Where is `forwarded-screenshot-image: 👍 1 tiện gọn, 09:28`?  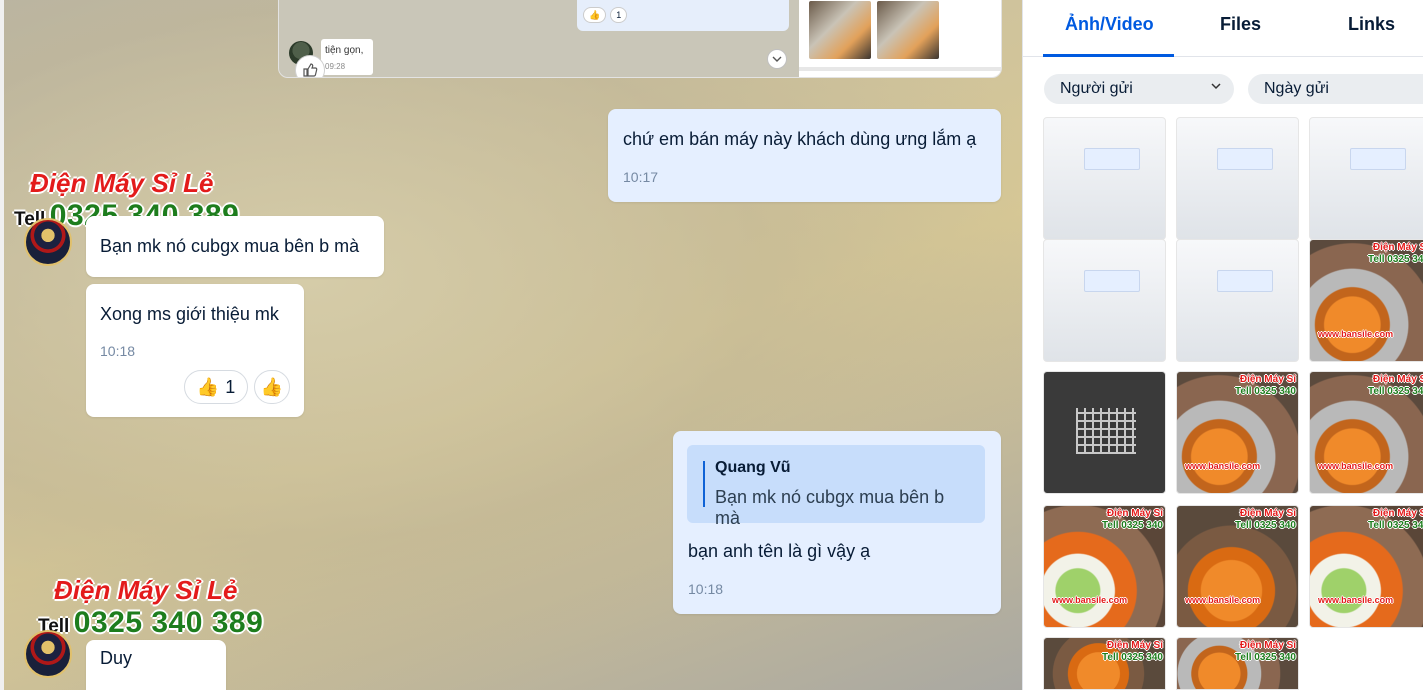 forwarded-screenshot-image: 👍 1 tiện gọn, 09:28 is located at coordinates (640, 39).